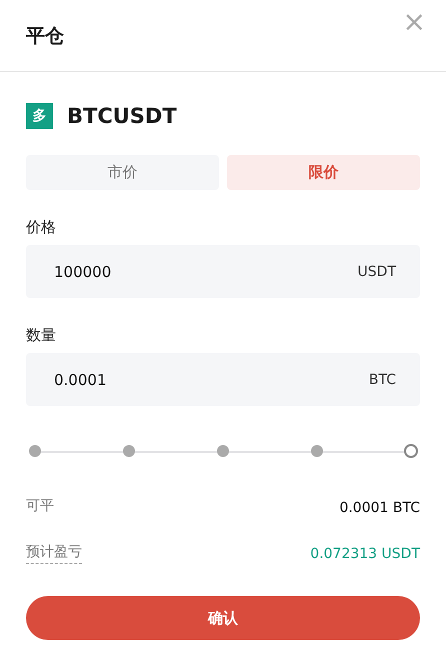 The height and width of the screenshot is (659, 446). Describe the element at coordinates (377, 272) in the screenshot. I see `unit-label: USDT` at that location.